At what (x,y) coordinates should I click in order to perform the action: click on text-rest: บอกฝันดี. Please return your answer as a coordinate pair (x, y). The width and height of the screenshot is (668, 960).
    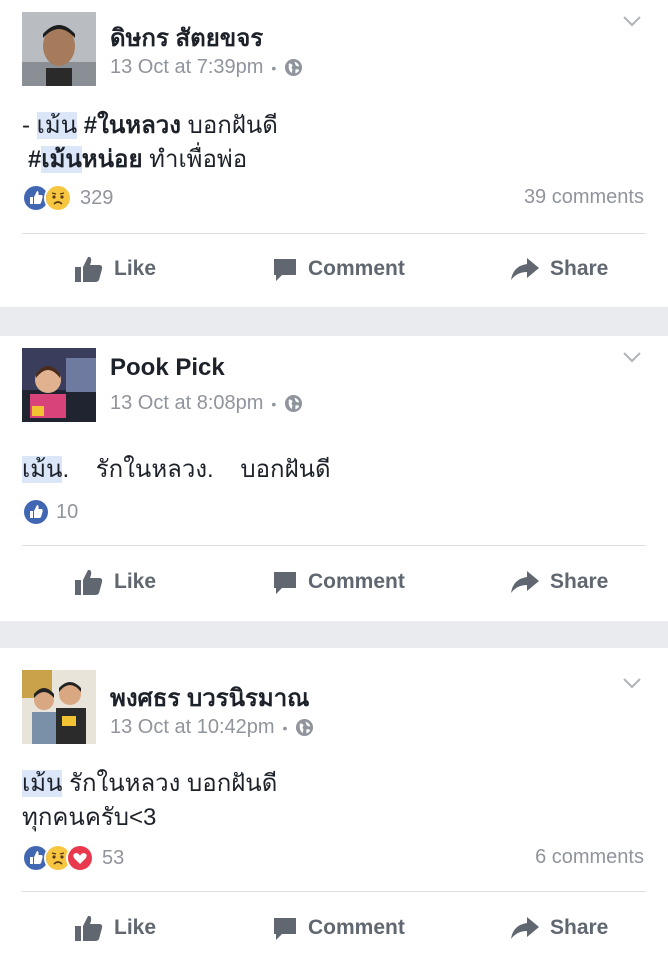
    Looking at the image, I should click on (229, 125).